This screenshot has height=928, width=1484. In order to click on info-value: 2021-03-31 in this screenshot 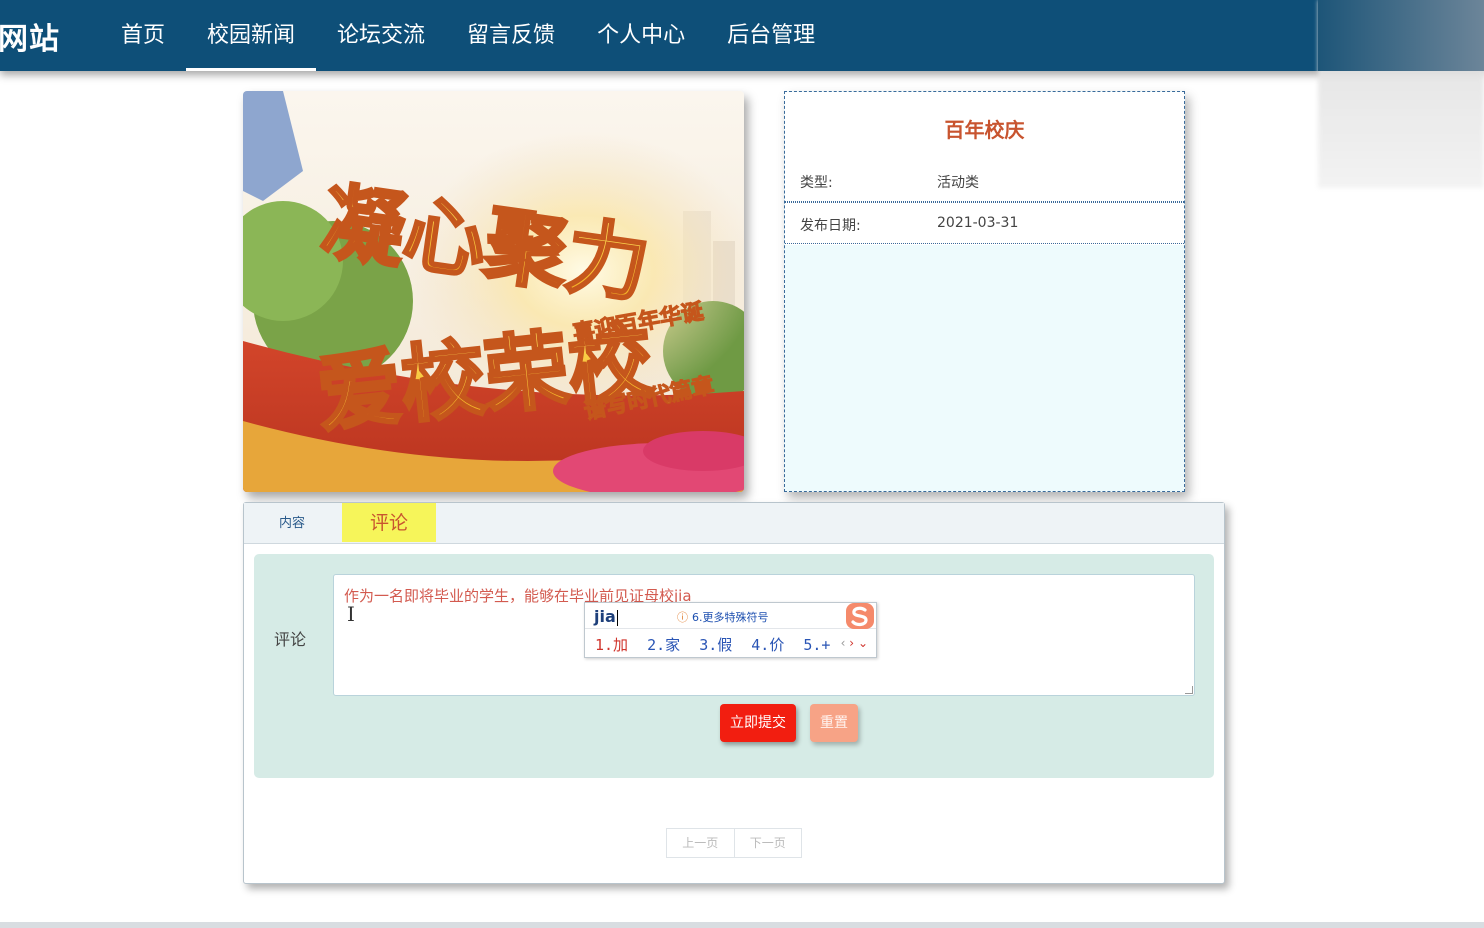, I will do `click(978, 223)`.